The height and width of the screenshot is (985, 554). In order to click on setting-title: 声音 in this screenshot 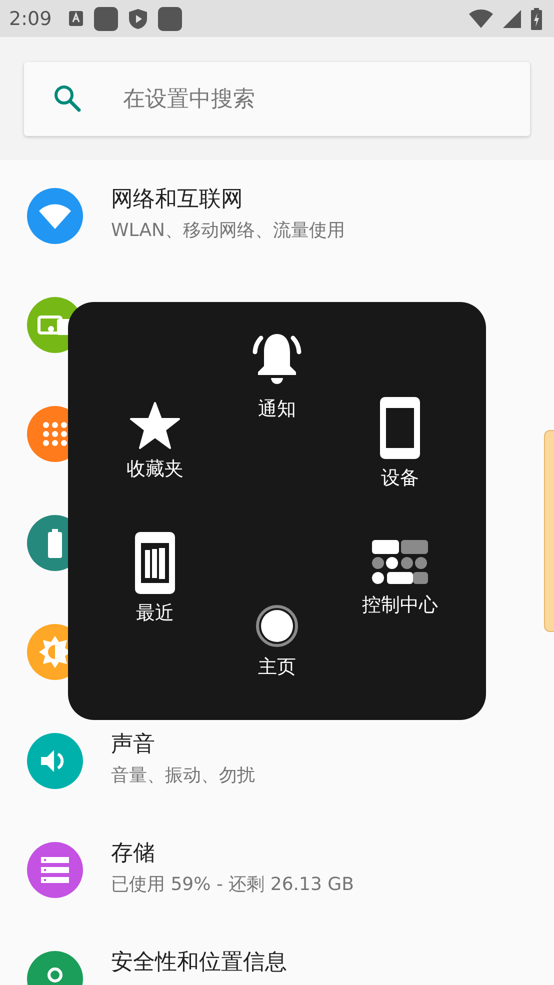, I will do `click(133, 745)`.